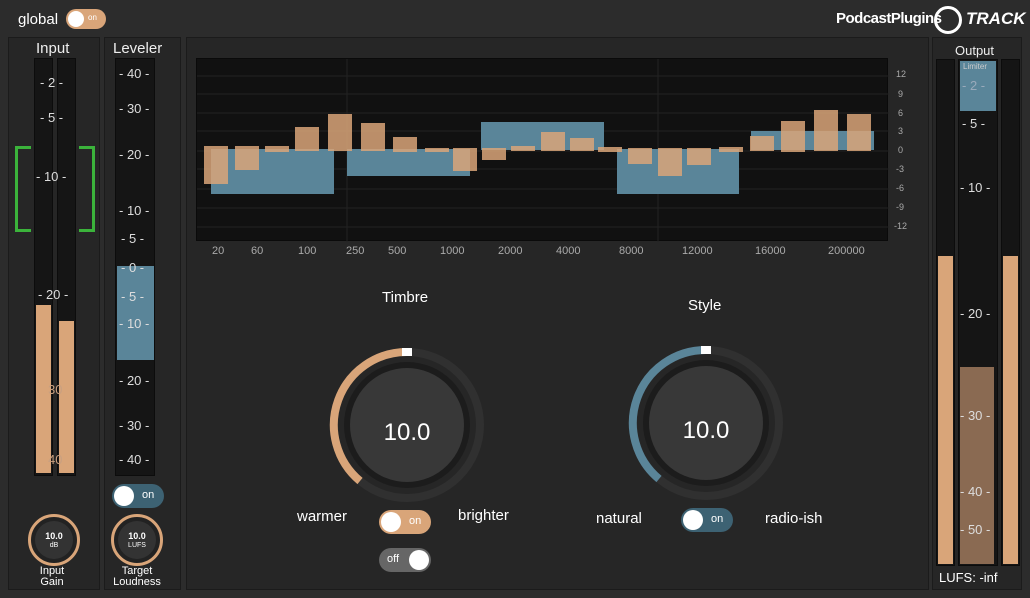 This screenshot has height=598, width=1030. Describe the element at coordinates (705, 305) in the screenshot. I see `style-title: Style` at that location.